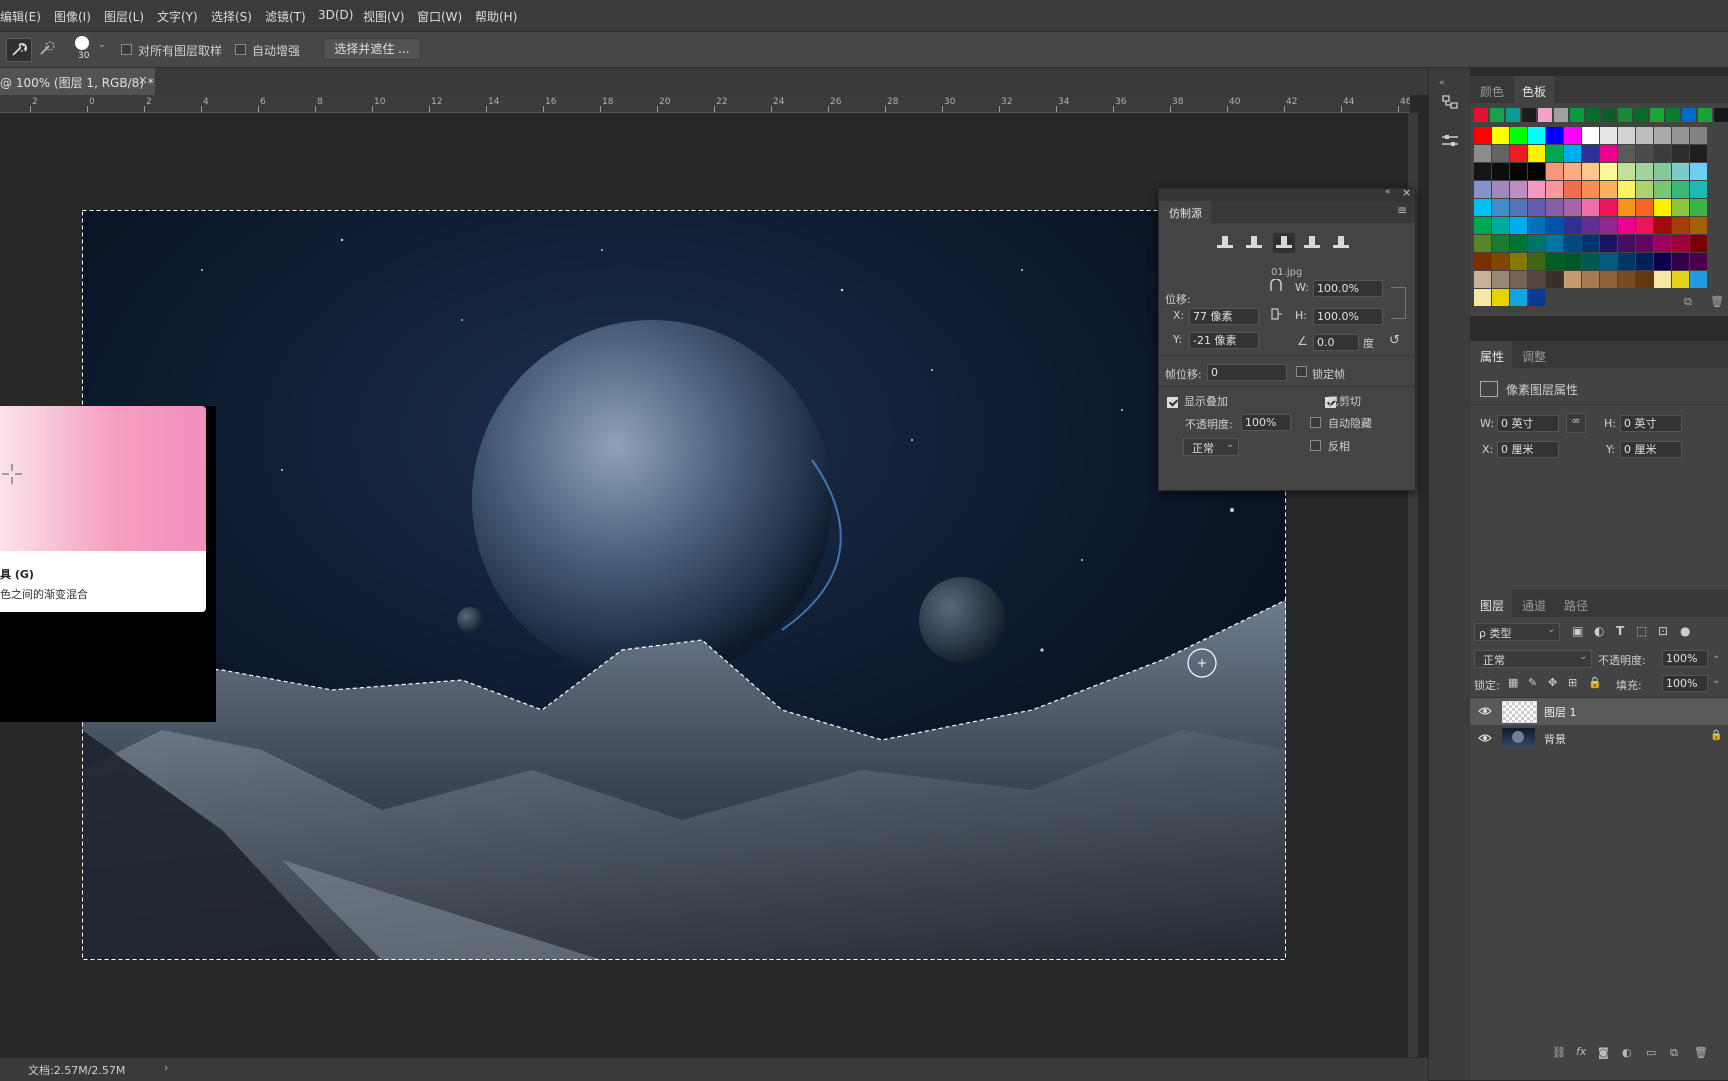 The width and height of the screenshot is (1728, 1081). Describe the element at coordinates (102, 45) in the screenshot. I see `brush-dropdown-chevron-icon: ⌄` at that location.